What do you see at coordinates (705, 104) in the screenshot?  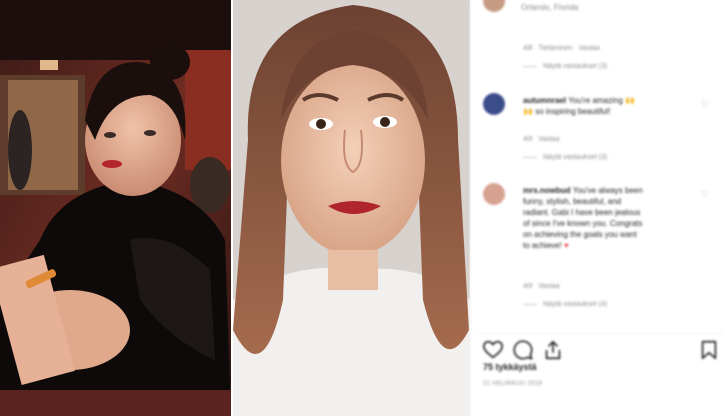 I see `comment-2-like-icon: ♡` at bounding box center [705, 104].